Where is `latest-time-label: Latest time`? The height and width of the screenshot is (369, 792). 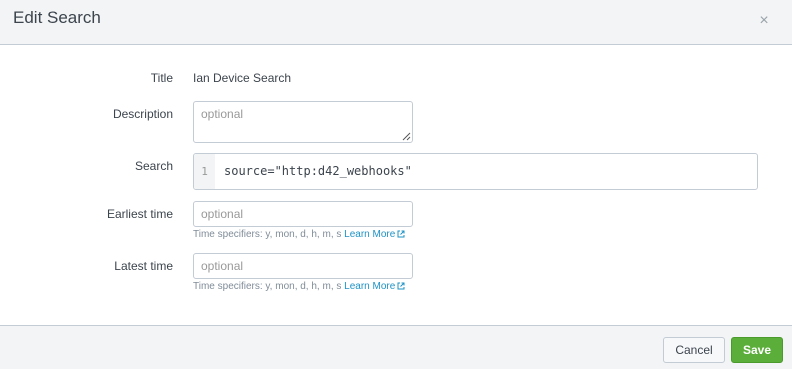
latest-time-label: Latest time is located at coordinates (143, 266).